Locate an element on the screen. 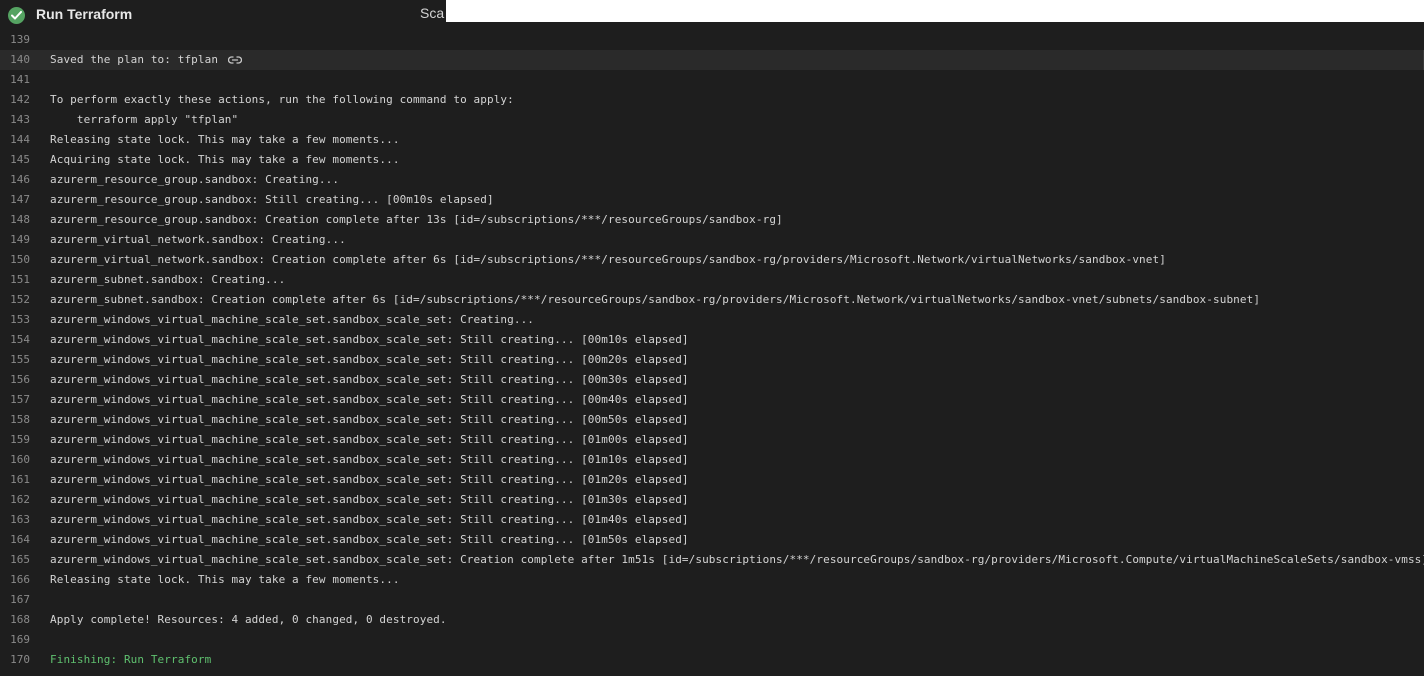 The image size is (1424, 676). line-number: 142 is located at coordinates (15, 100).